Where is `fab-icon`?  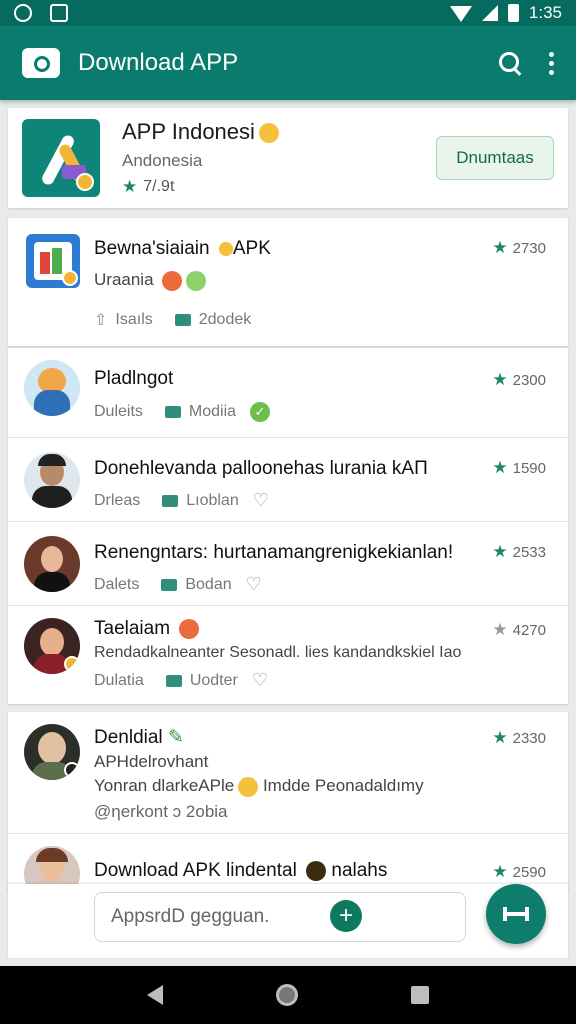 fab-icon is located at coordinates (516, 914).